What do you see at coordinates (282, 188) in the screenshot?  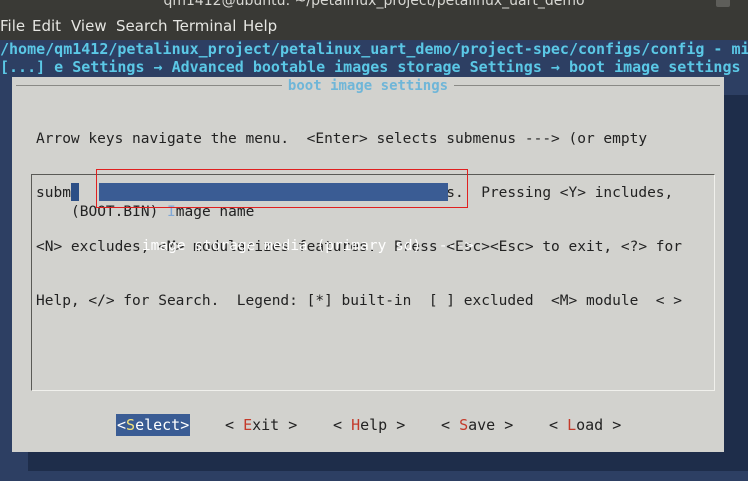 I see `red-callout-box` at bounding box center [282, 188].